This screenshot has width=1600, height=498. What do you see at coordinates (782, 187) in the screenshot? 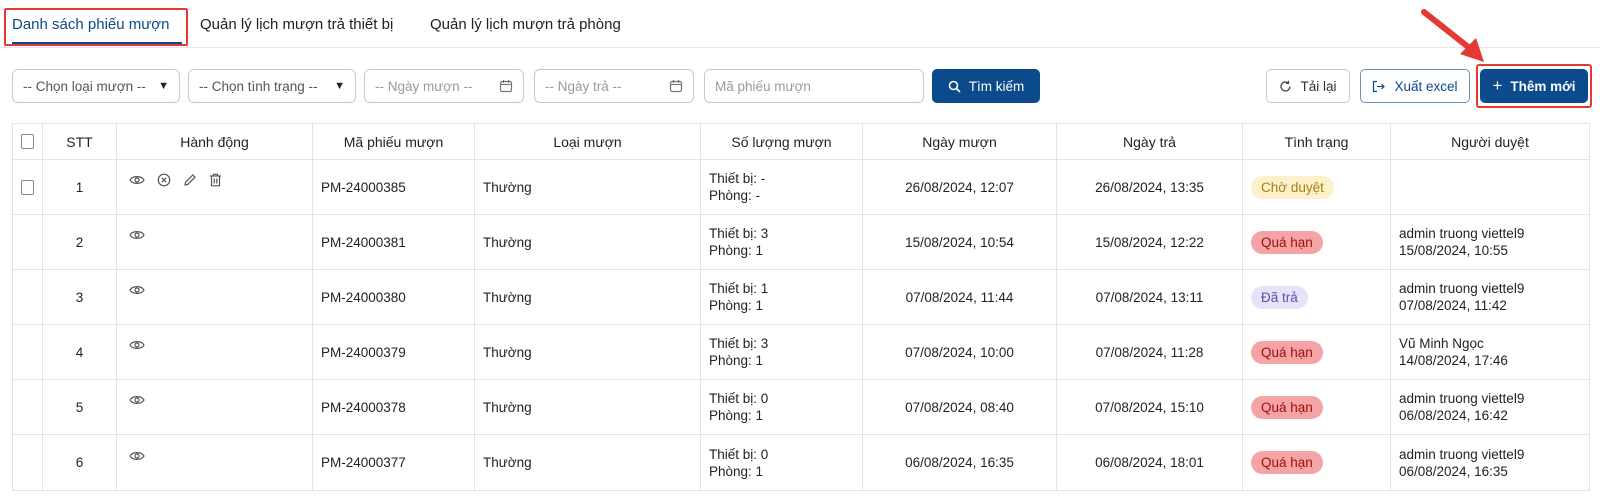
I see `cell-so-luong: Thiết bị: - Phòng: -` at bounding box center [782, 187].